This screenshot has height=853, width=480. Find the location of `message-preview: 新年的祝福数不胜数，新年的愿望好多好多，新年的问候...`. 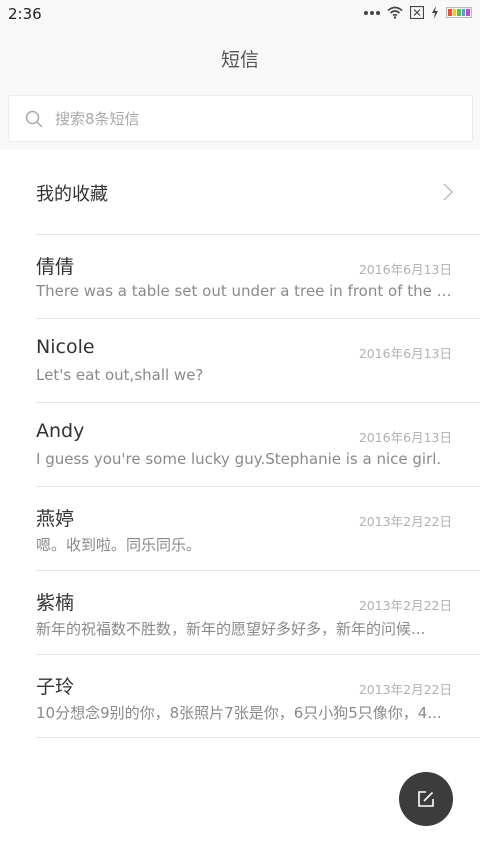

message-preview: 新年的祝福数不胜数，新年的愿望好多好多，新年的问候... is located at coordinates (231, 629).